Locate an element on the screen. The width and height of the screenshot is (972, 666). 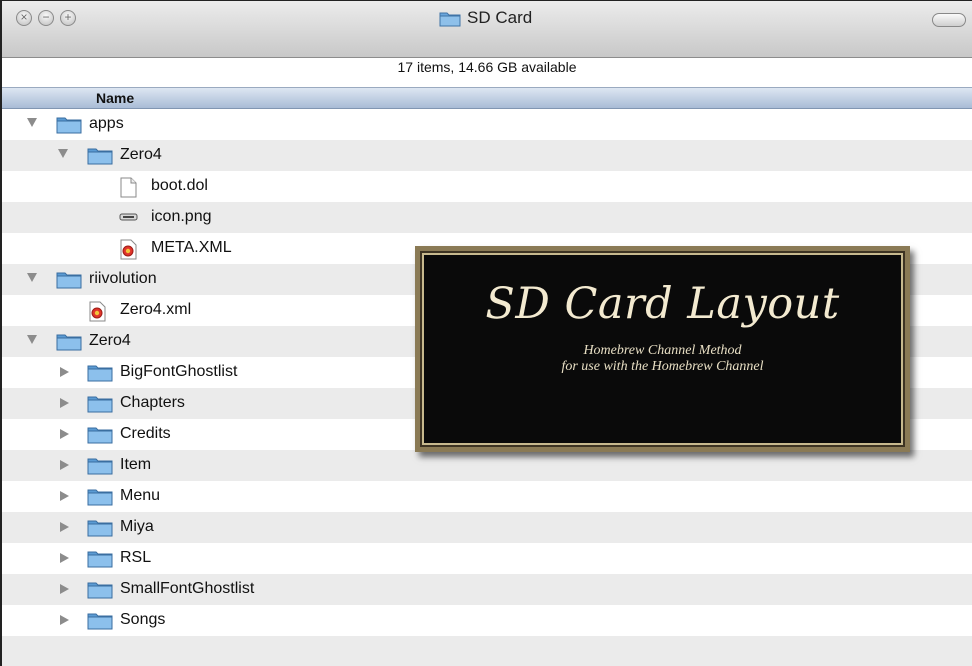
toolbar-toggle-button is located at coordinates (949, 20).